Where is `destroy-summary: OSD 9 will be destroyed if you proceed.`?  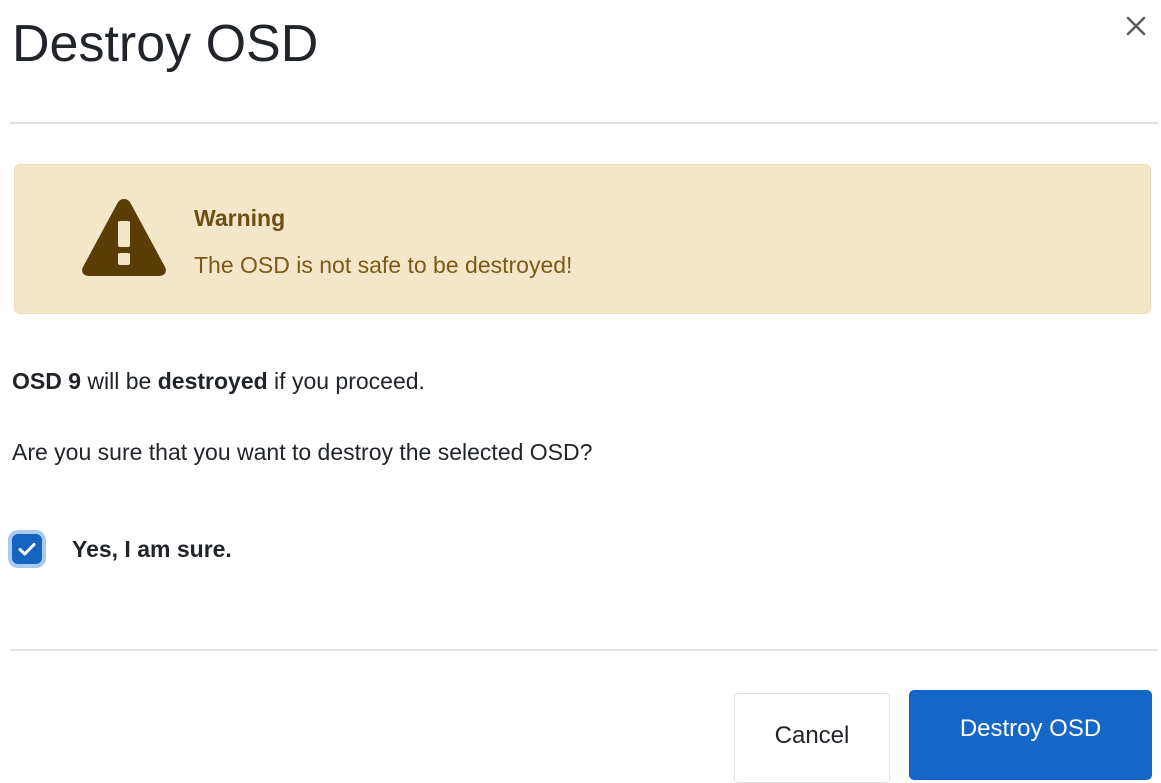
destroy-summary: OSD 9 will be destroyed if you proceed. is located at coordinates (218, 381).